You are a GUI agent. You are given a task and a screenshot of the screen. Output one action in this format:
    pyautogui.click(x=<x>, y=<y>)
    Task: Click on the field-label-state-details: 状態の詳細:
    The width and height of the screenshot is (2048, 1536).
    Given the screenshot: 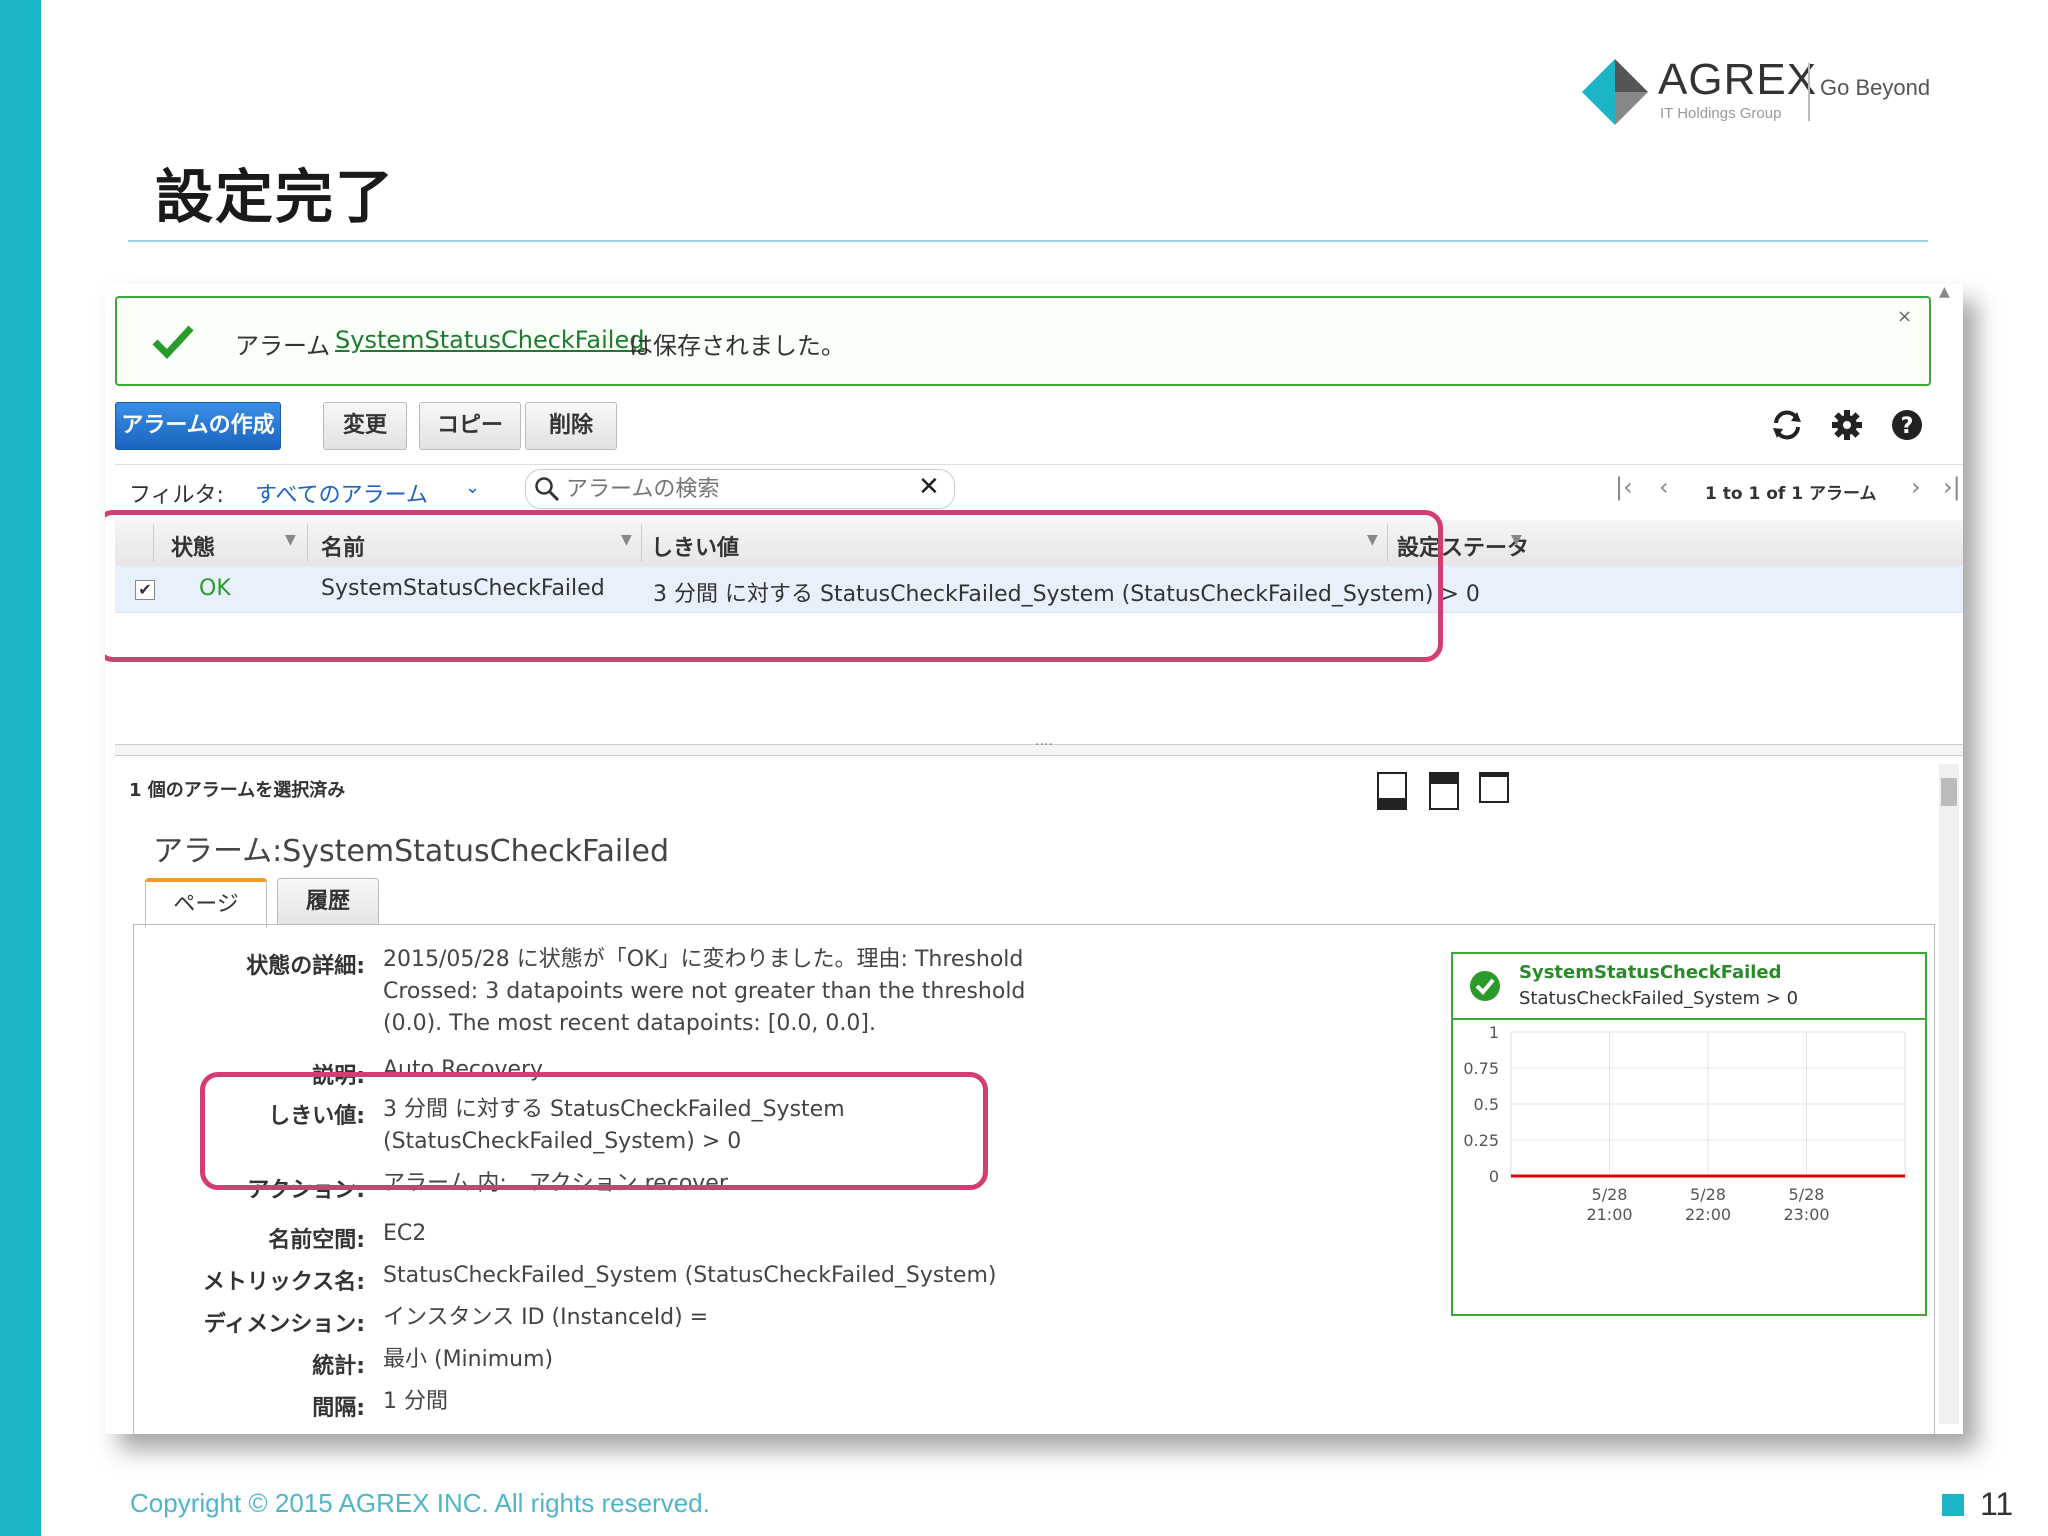 What is the action you would take?
    pyautogui.click(x=305, y=966)
    